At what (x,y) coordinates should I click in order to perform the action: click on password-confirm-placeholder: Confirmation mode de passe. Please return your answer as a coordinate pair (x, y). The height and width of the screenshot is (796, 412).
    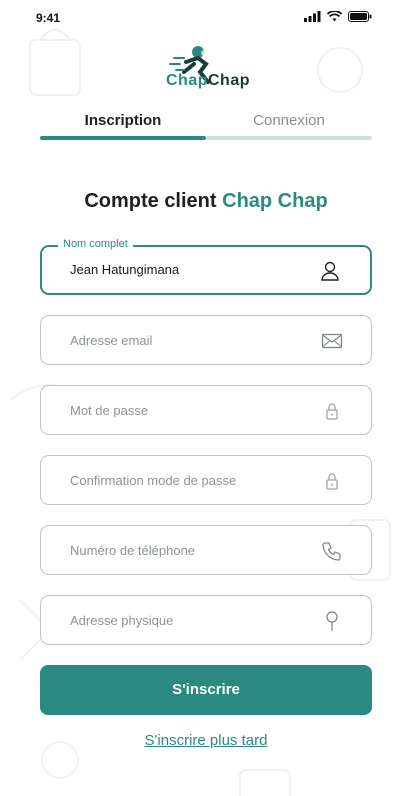
    Looking at the image, I should click on (153, 480).